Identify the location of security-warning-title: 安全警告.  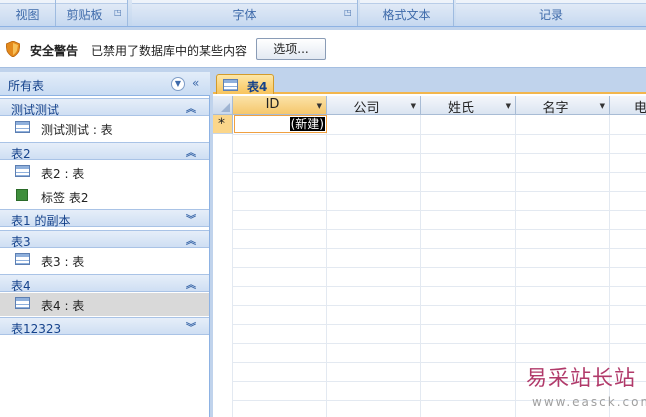
(54, 51).